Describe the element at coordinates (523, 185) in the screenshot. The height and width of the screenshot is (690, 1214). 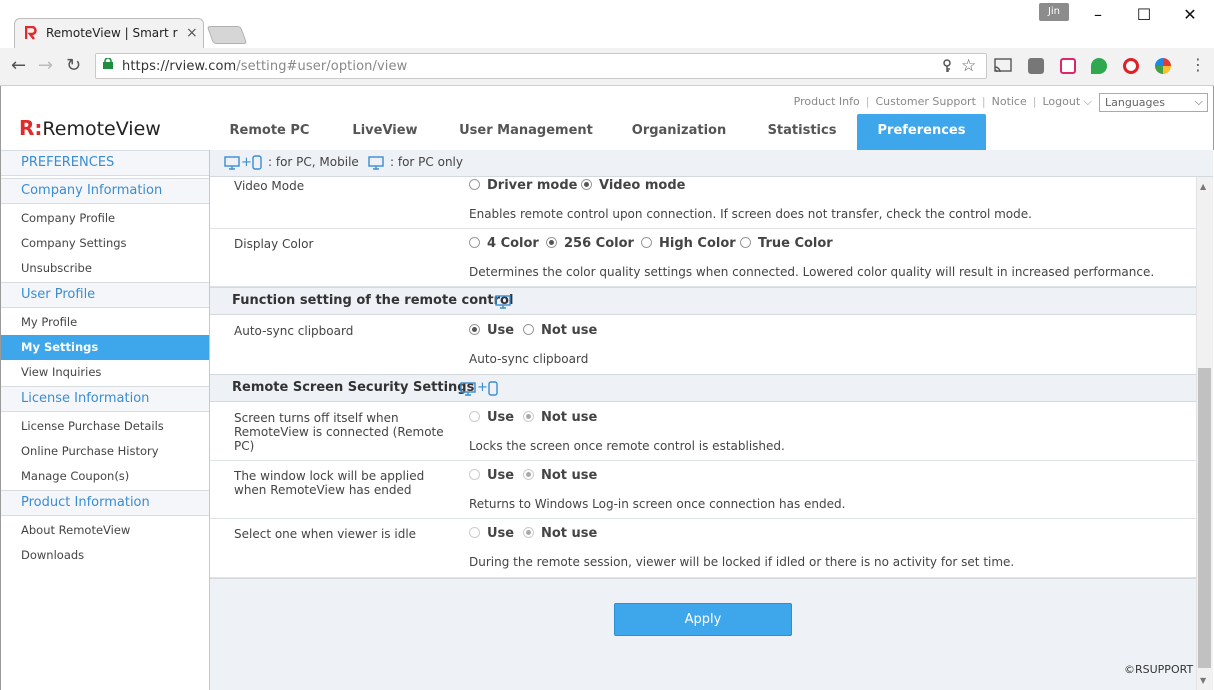
I see `radio-driver-mode: Driver mode` at that location.